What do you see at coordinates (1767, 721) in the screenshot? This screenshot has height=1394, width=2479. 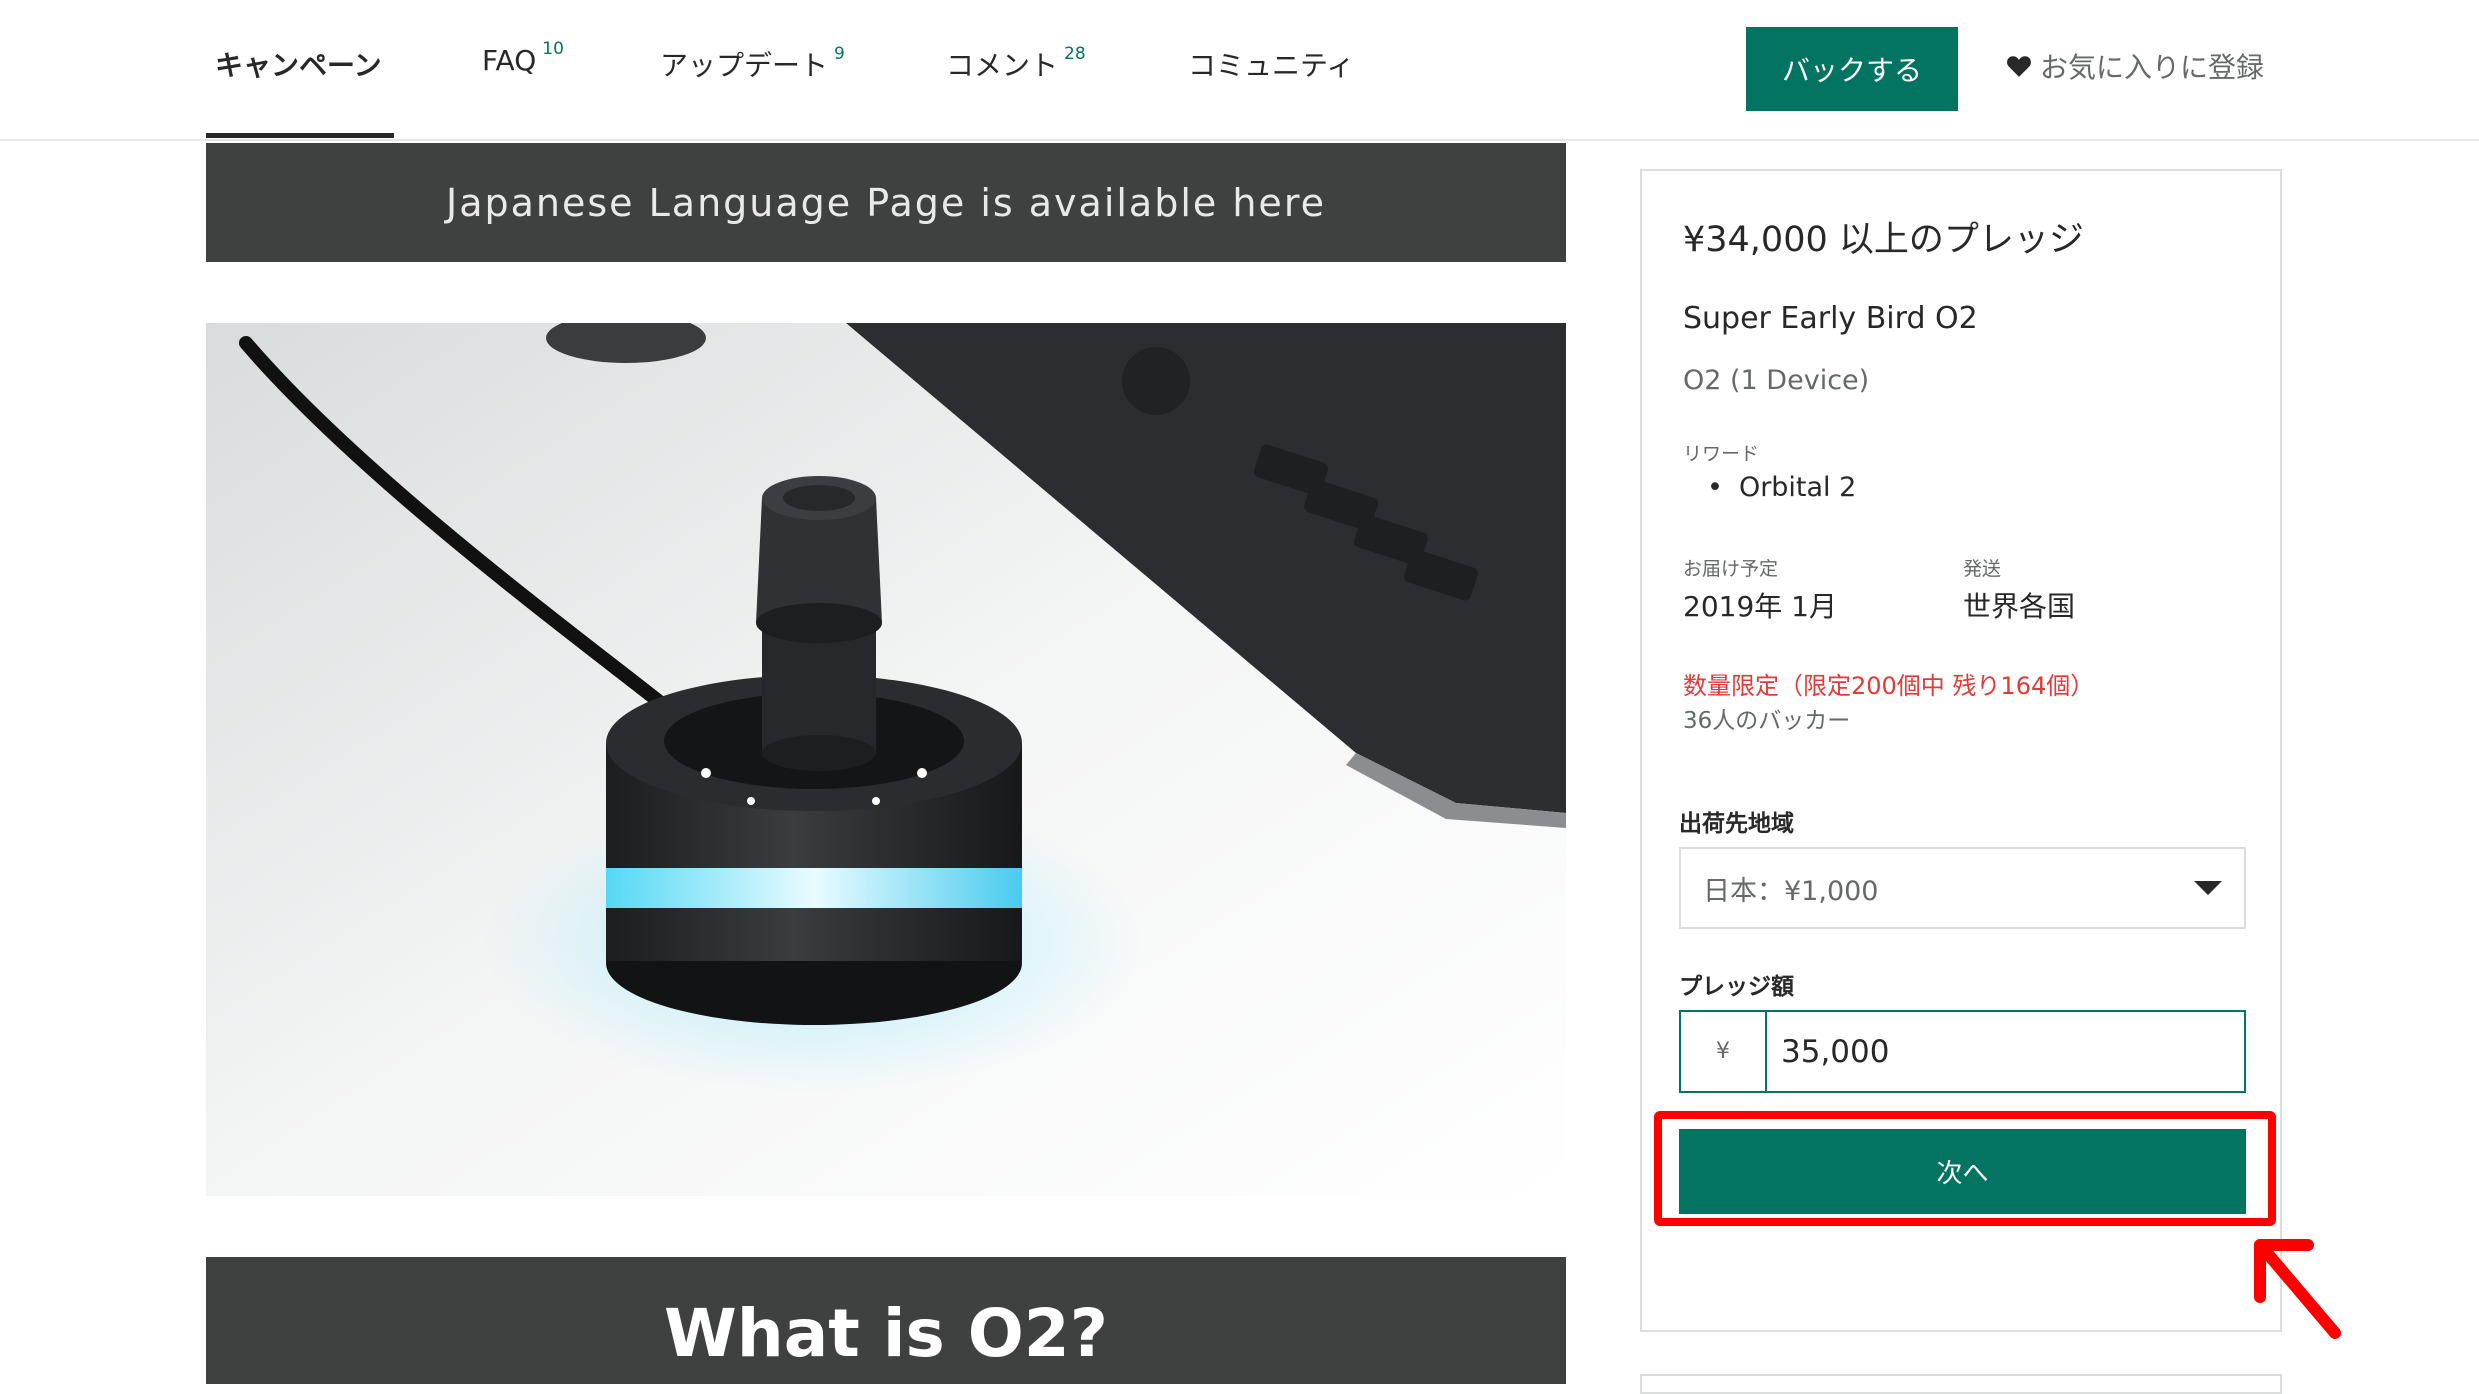 I see `backers-count: 36人のバッカー` at bounding box center [1767, 721].